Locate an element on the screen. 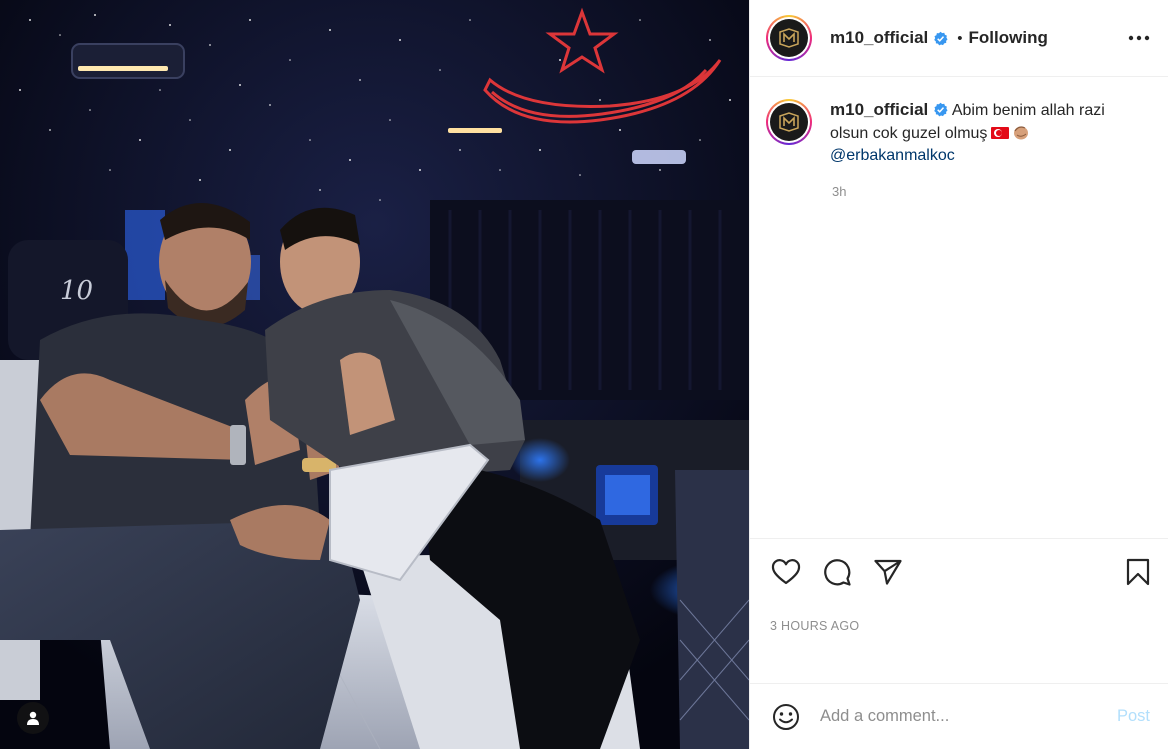 This screenshot has width=1168, height=749. post-header: m10_official • Following is located at coordinates (959, 38).